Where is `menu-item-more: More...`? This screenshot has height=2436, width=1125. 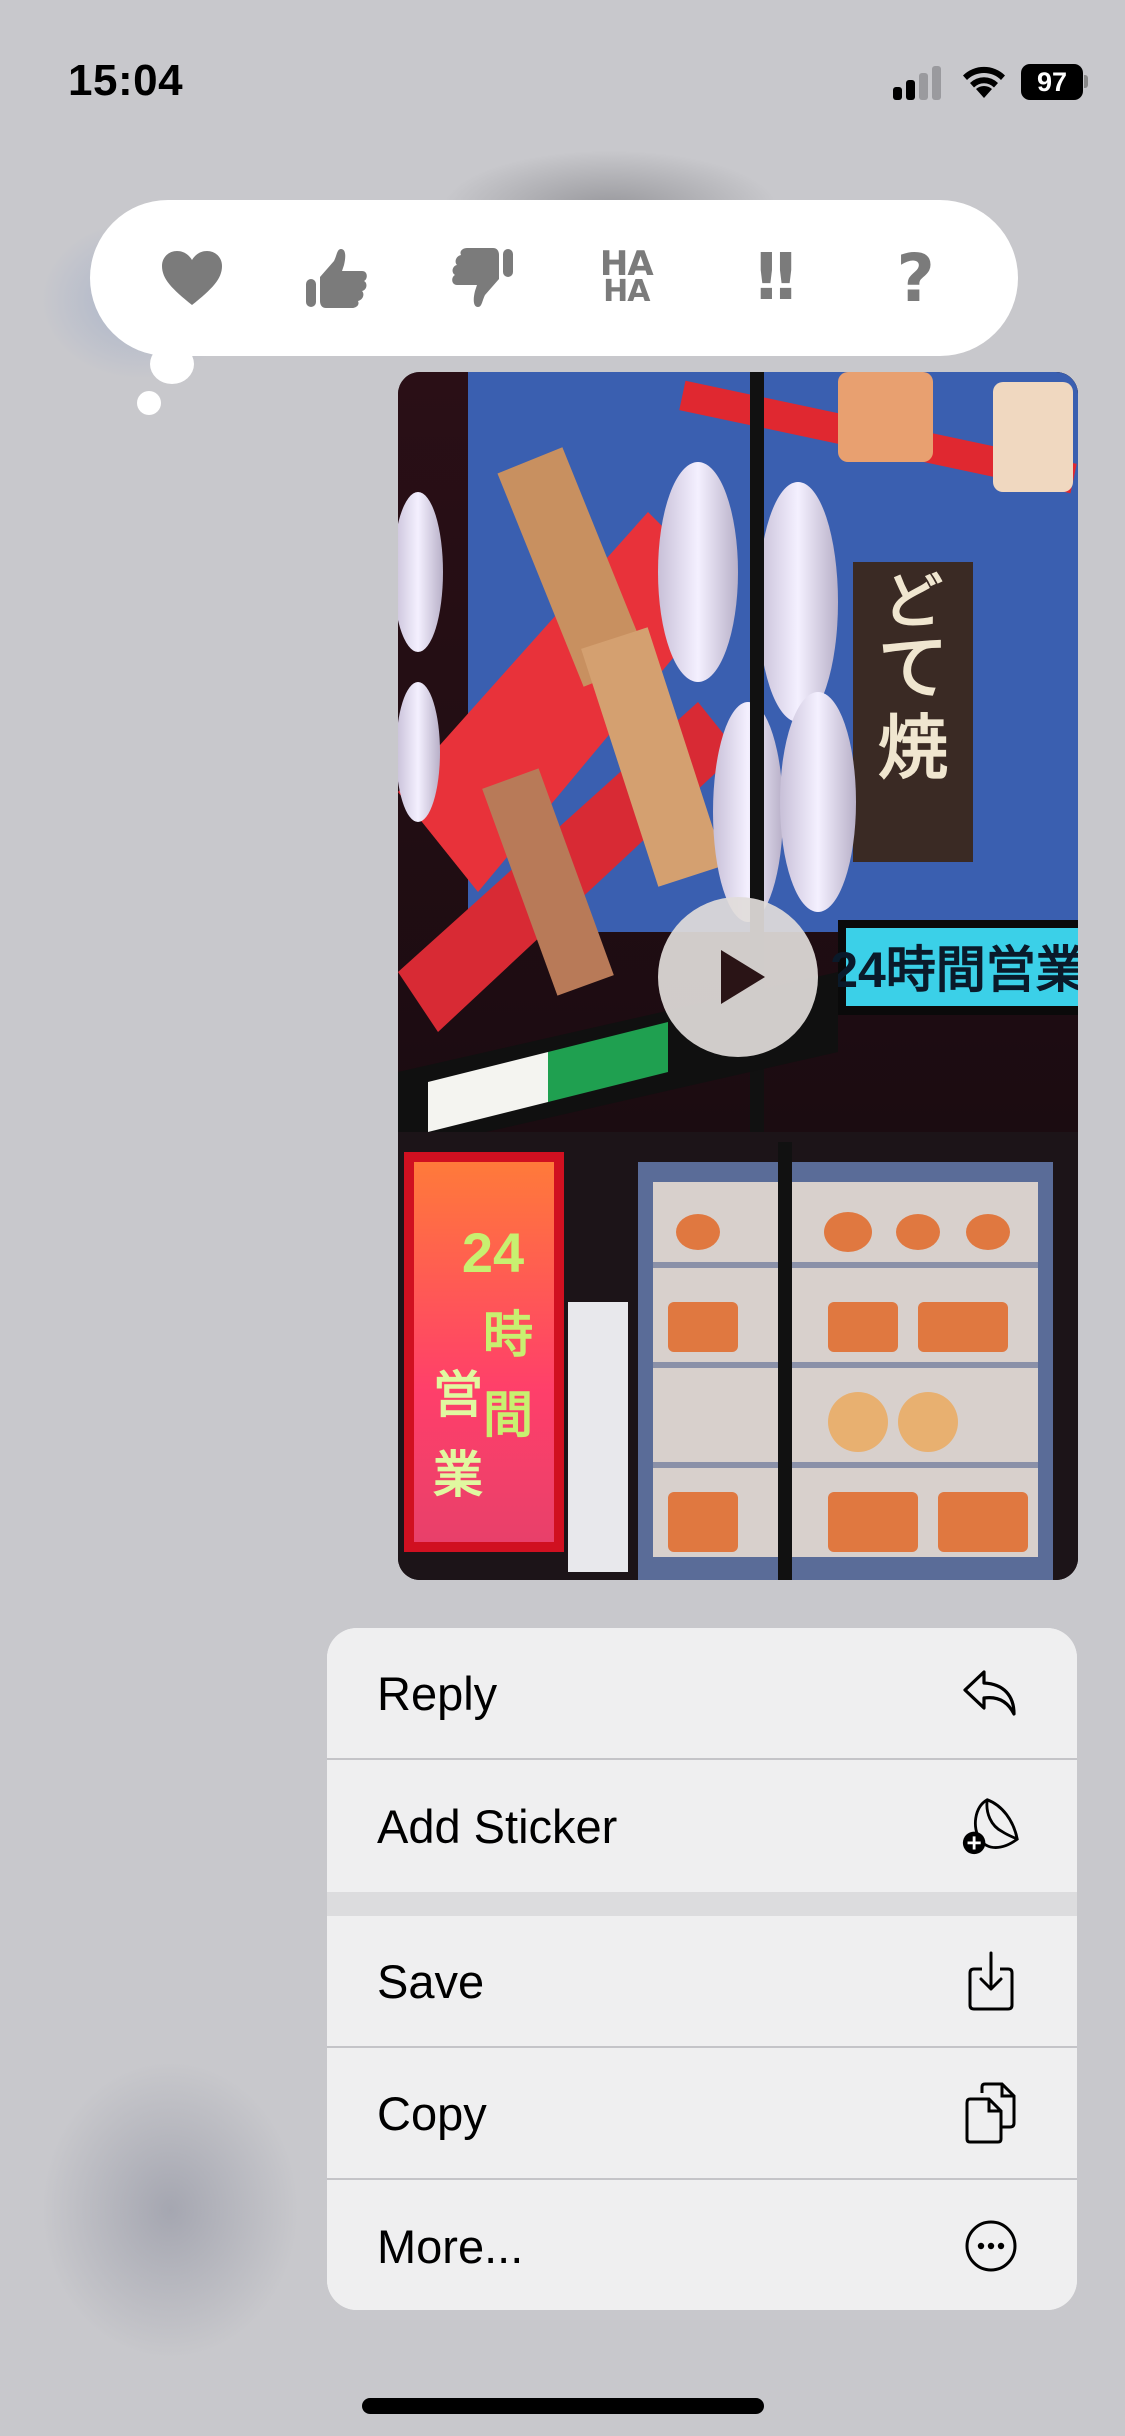
menu-item-more: More... is located at coordinates (702, 2245).